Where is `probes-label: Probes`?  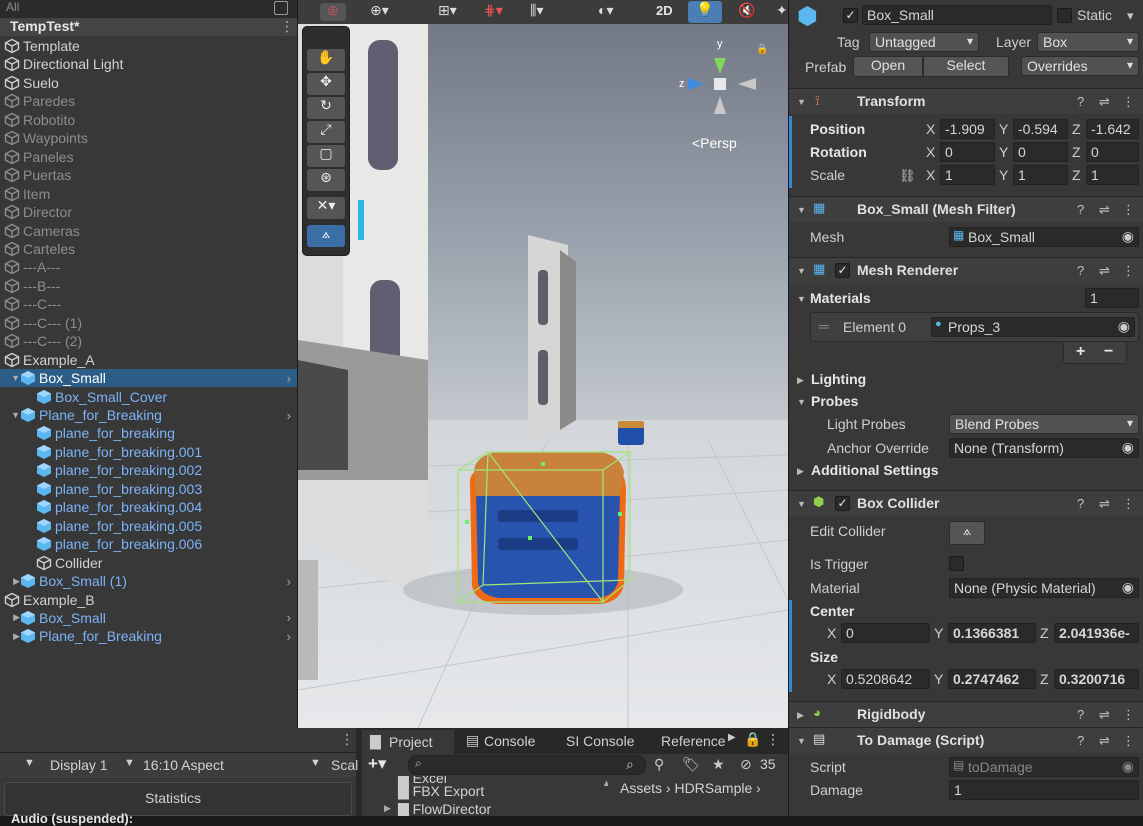 probes-label: Probes is located at coordinates (834, 401).